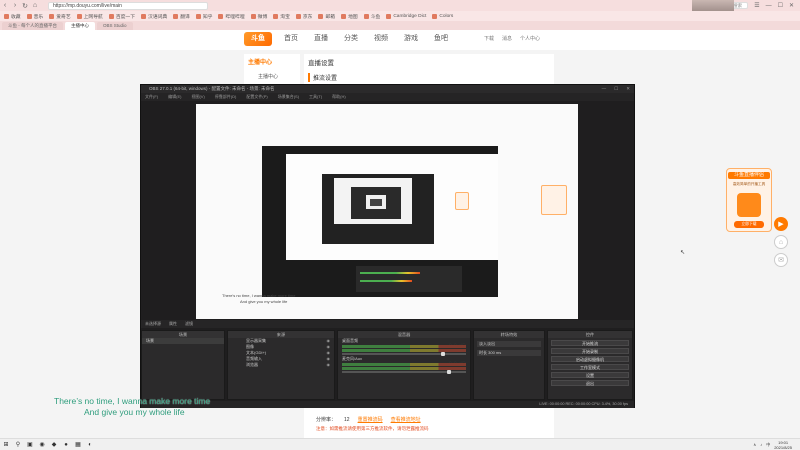 This screenshot has height=450, width=800. What do you see at coordinates (616, 89) in the screenshot?
I see `obs-maximize-icon: ☐` at bounding box center [616, 89].